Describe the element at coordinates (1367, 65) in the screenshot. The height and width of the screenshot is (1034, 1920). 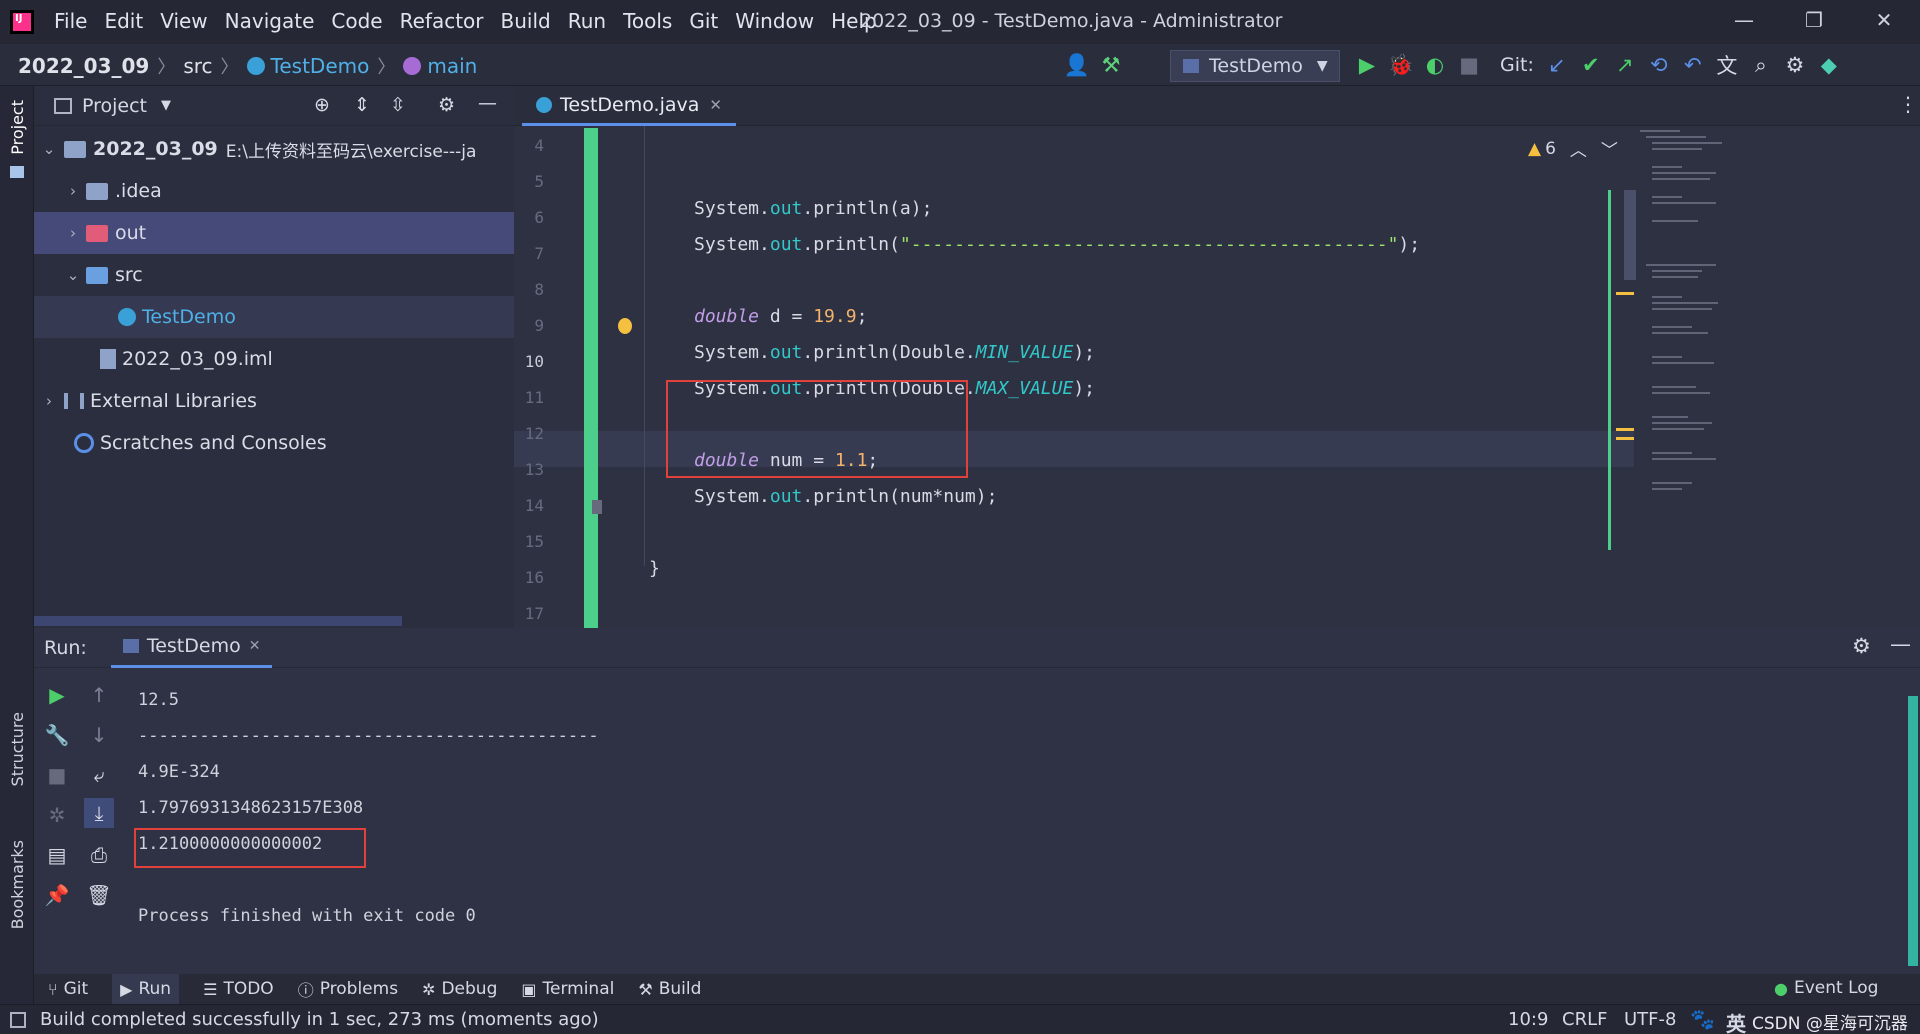
I see `run-icon: ▶` at that location.